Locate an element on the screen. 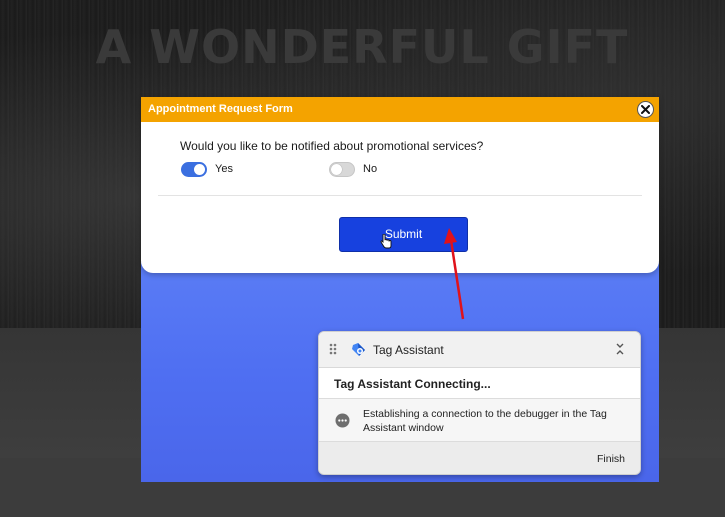 The width and height of the screenshot is (725, 517). tag-assistant-footer: Finish is located at coordinates (479, 458).